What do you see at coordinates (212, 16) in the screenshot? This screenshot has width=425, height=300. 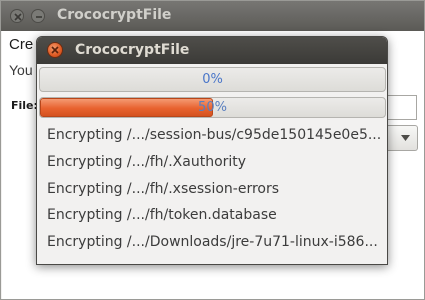 I see `main-window-titlebar: CrococryptFile` at bounding box center [212, 16].